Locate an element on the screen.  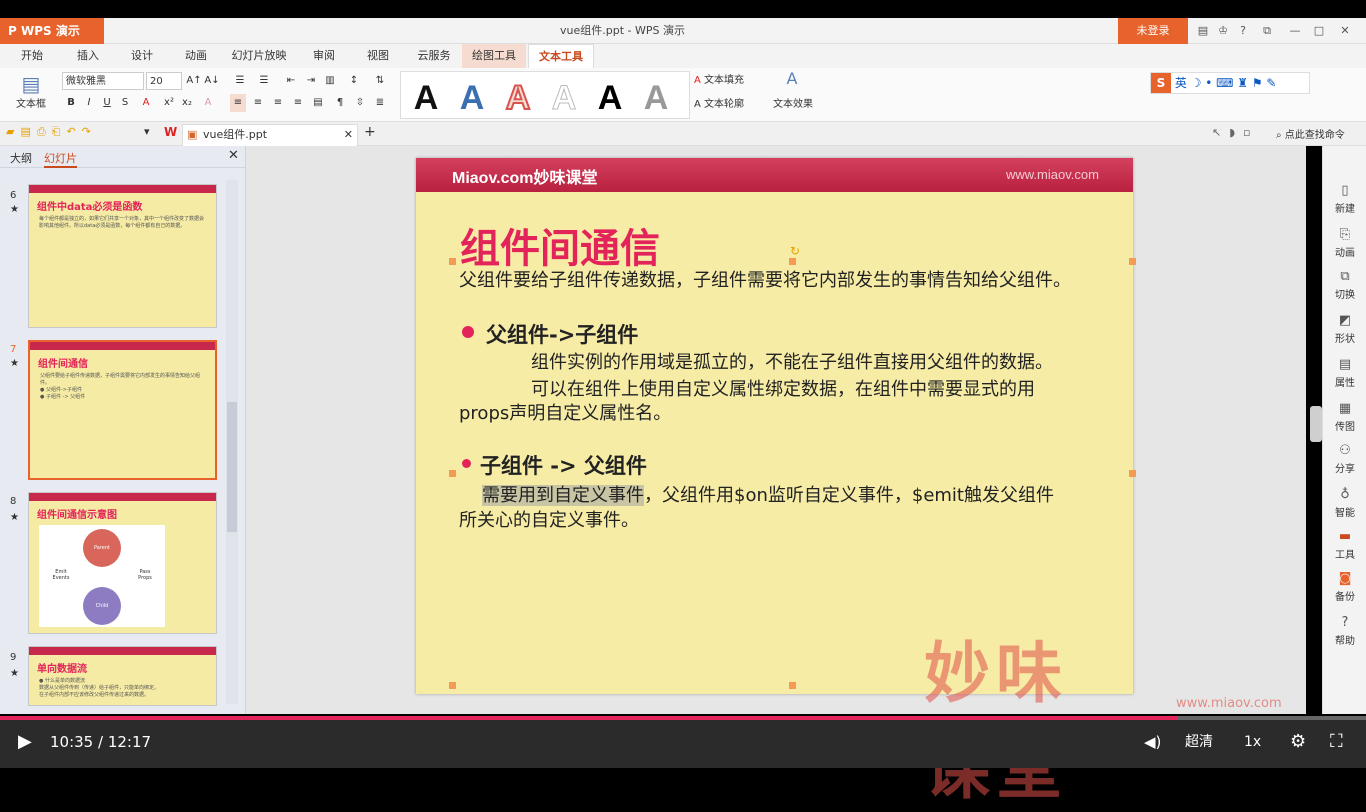
new-button: ▯ 新建 is located at coordinates (1344, 204).